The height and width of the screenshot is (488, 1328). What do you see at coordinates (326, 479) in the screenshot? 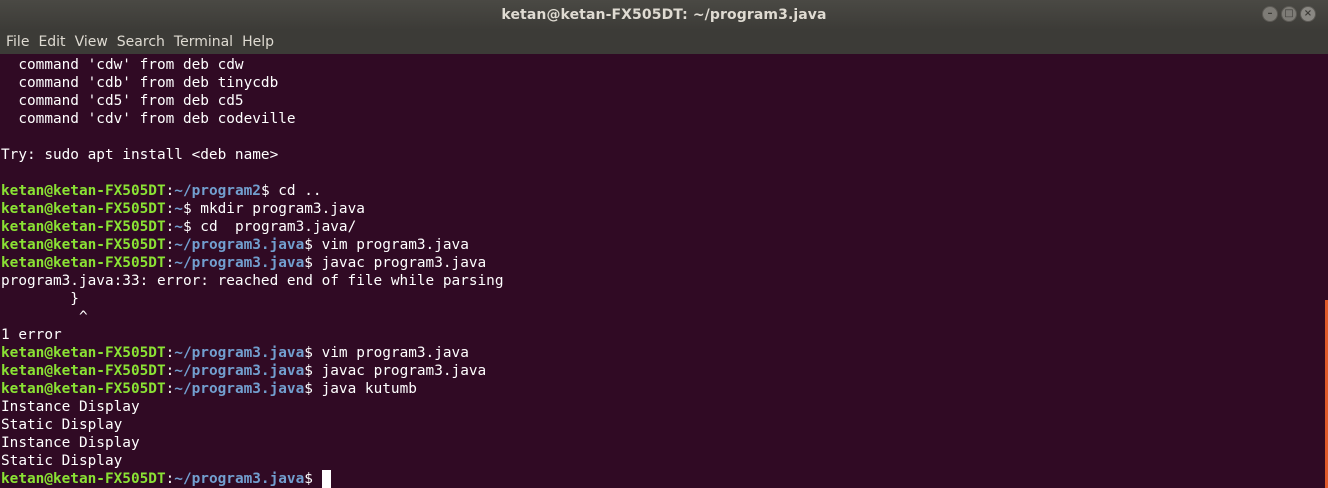
I see `text-cursor` at bounding box center [326, 479].